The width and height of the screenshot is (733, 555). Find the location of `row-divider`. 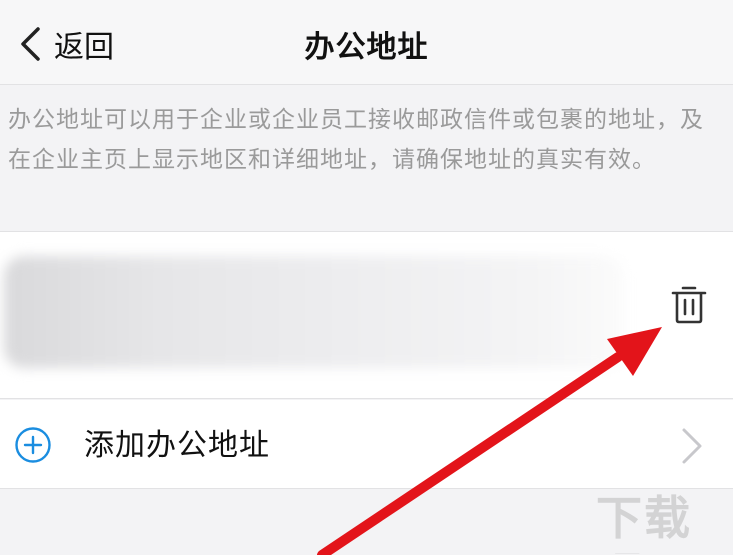

row-divider is located at coordinates (366, 398).